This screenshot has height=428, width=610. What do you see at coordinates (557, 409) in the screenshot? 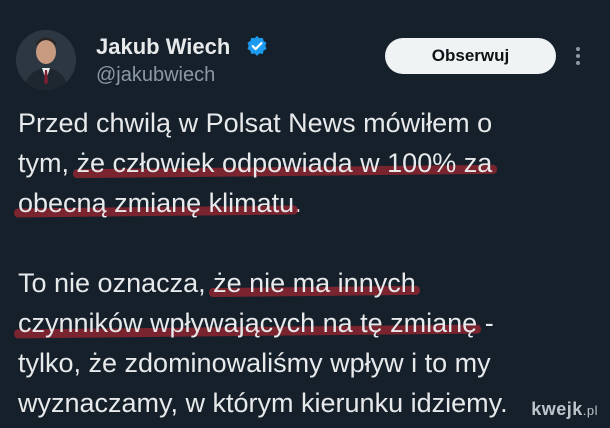
I see `watermark-brand: kwejk` at bounding box center [557, 409].